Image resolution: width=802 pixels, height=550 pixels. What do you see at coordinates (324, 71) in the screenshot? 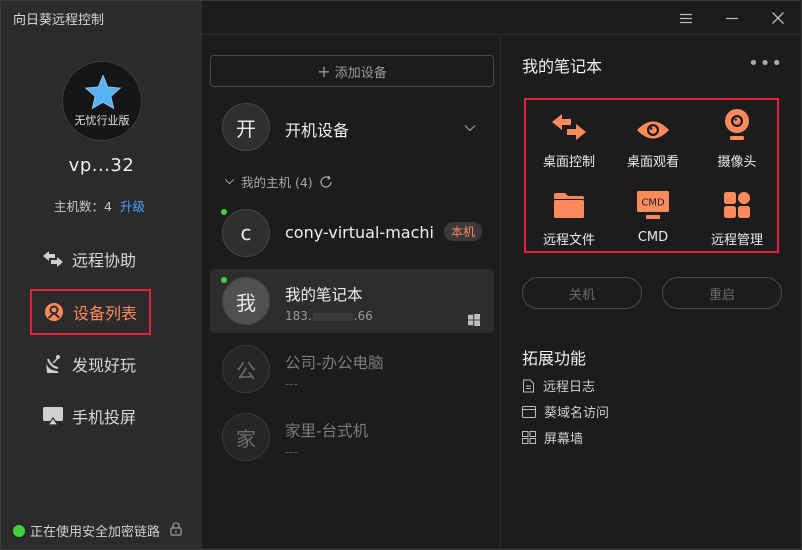
I see `plus-icon: +` at bounding box center [324, 71].